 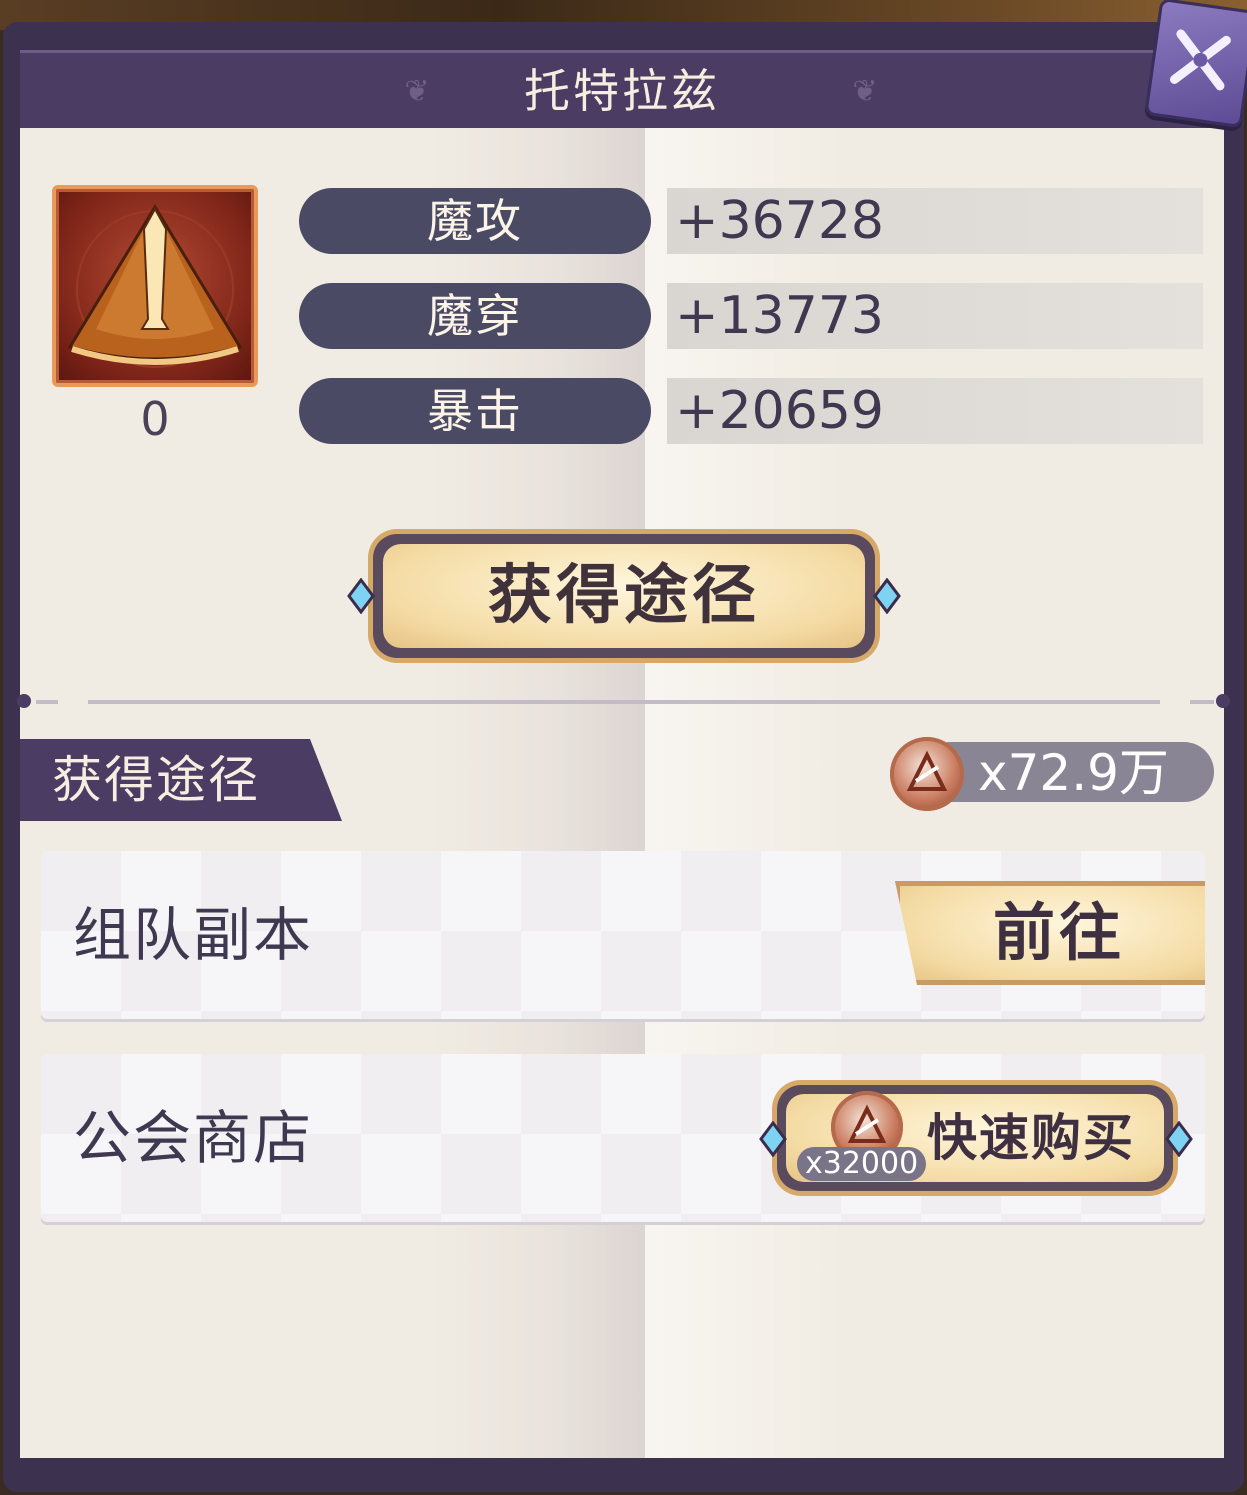 I want to click on goto-button: 前往, so click(x=1048, y=933).